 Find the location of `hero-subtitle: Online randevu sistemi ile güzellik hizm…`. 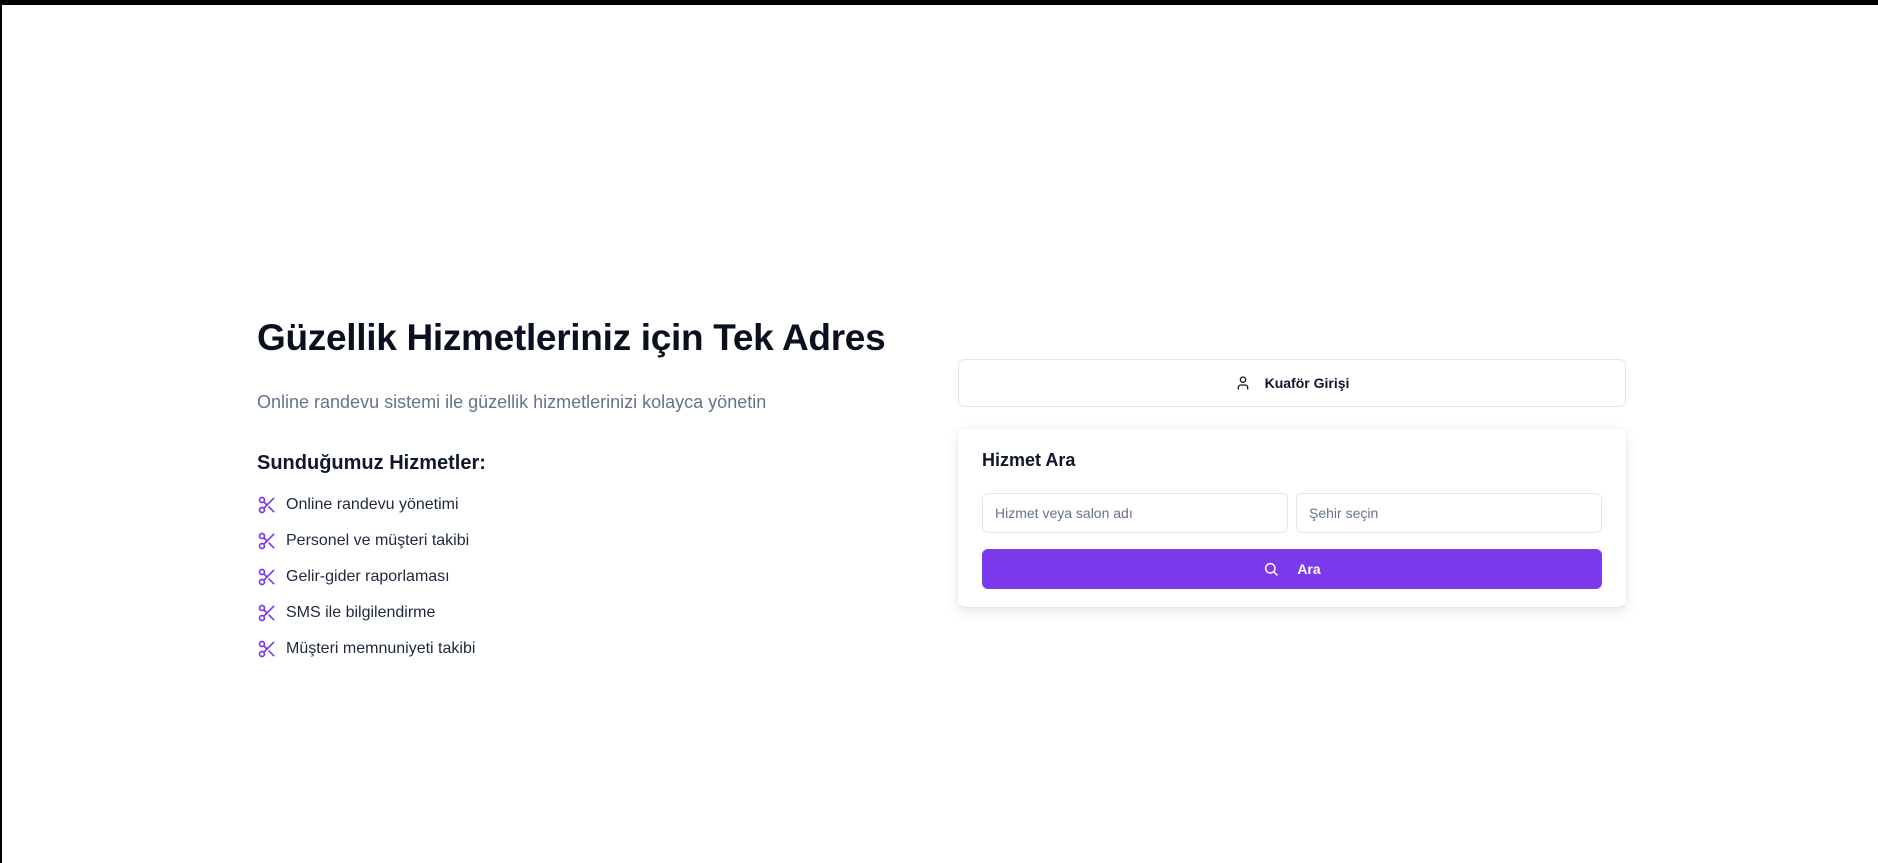

hero-subtitle: Online randevu sistemi ile güzellik hizm… is located at coordinates (512, 402).